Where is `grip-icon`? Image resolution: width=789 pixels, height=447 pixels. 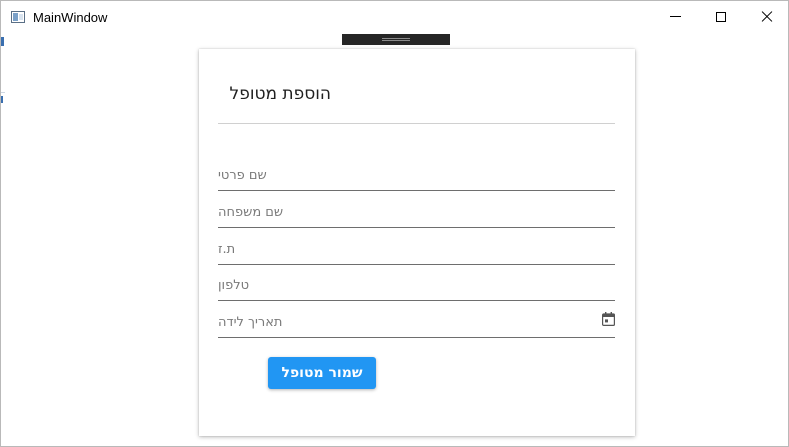 grip-icon is located at coordinates (396, 39).